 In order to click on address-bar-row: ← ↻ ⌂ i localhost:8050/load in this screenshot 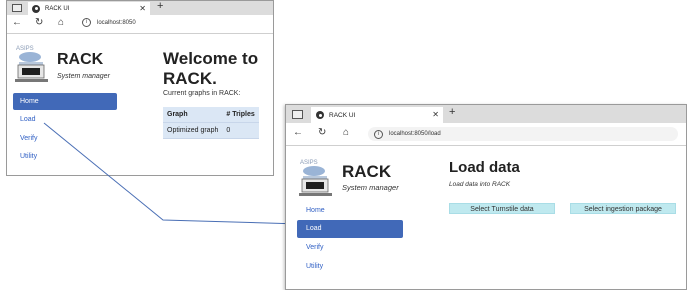, I will do `click(486, 134)`.